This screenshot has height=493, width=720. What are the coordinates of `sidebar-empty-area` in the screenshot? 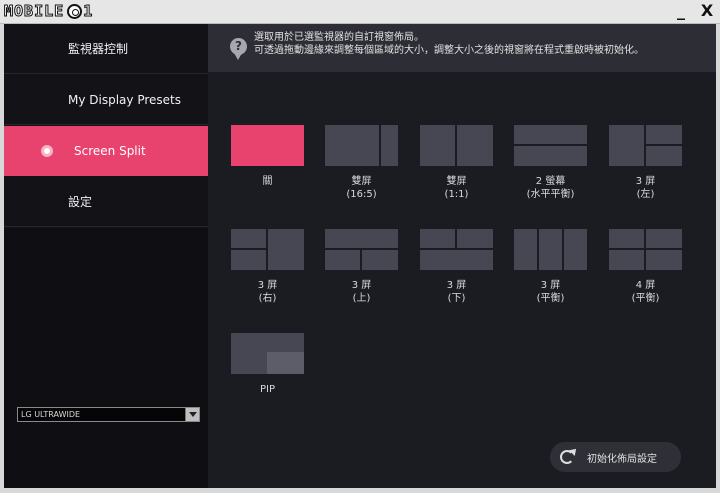 It's located at (106, 358).